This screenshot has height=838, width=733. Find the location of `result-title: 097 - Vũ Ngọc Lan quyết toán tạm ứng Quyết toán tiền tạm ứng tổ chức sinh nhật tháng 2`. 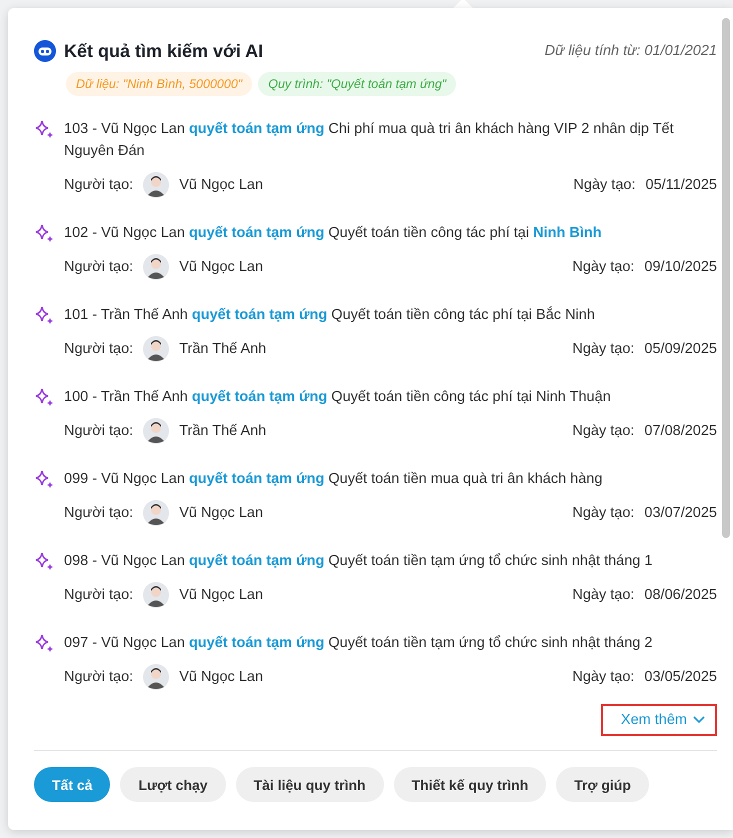

result-title: 097 - Vũ Ngọc Lan quyết toán tạm ứng Quyết toán tiền tạm ứng tổ chức sinh nhật tháng 2 is located at coordinates (390, 643).